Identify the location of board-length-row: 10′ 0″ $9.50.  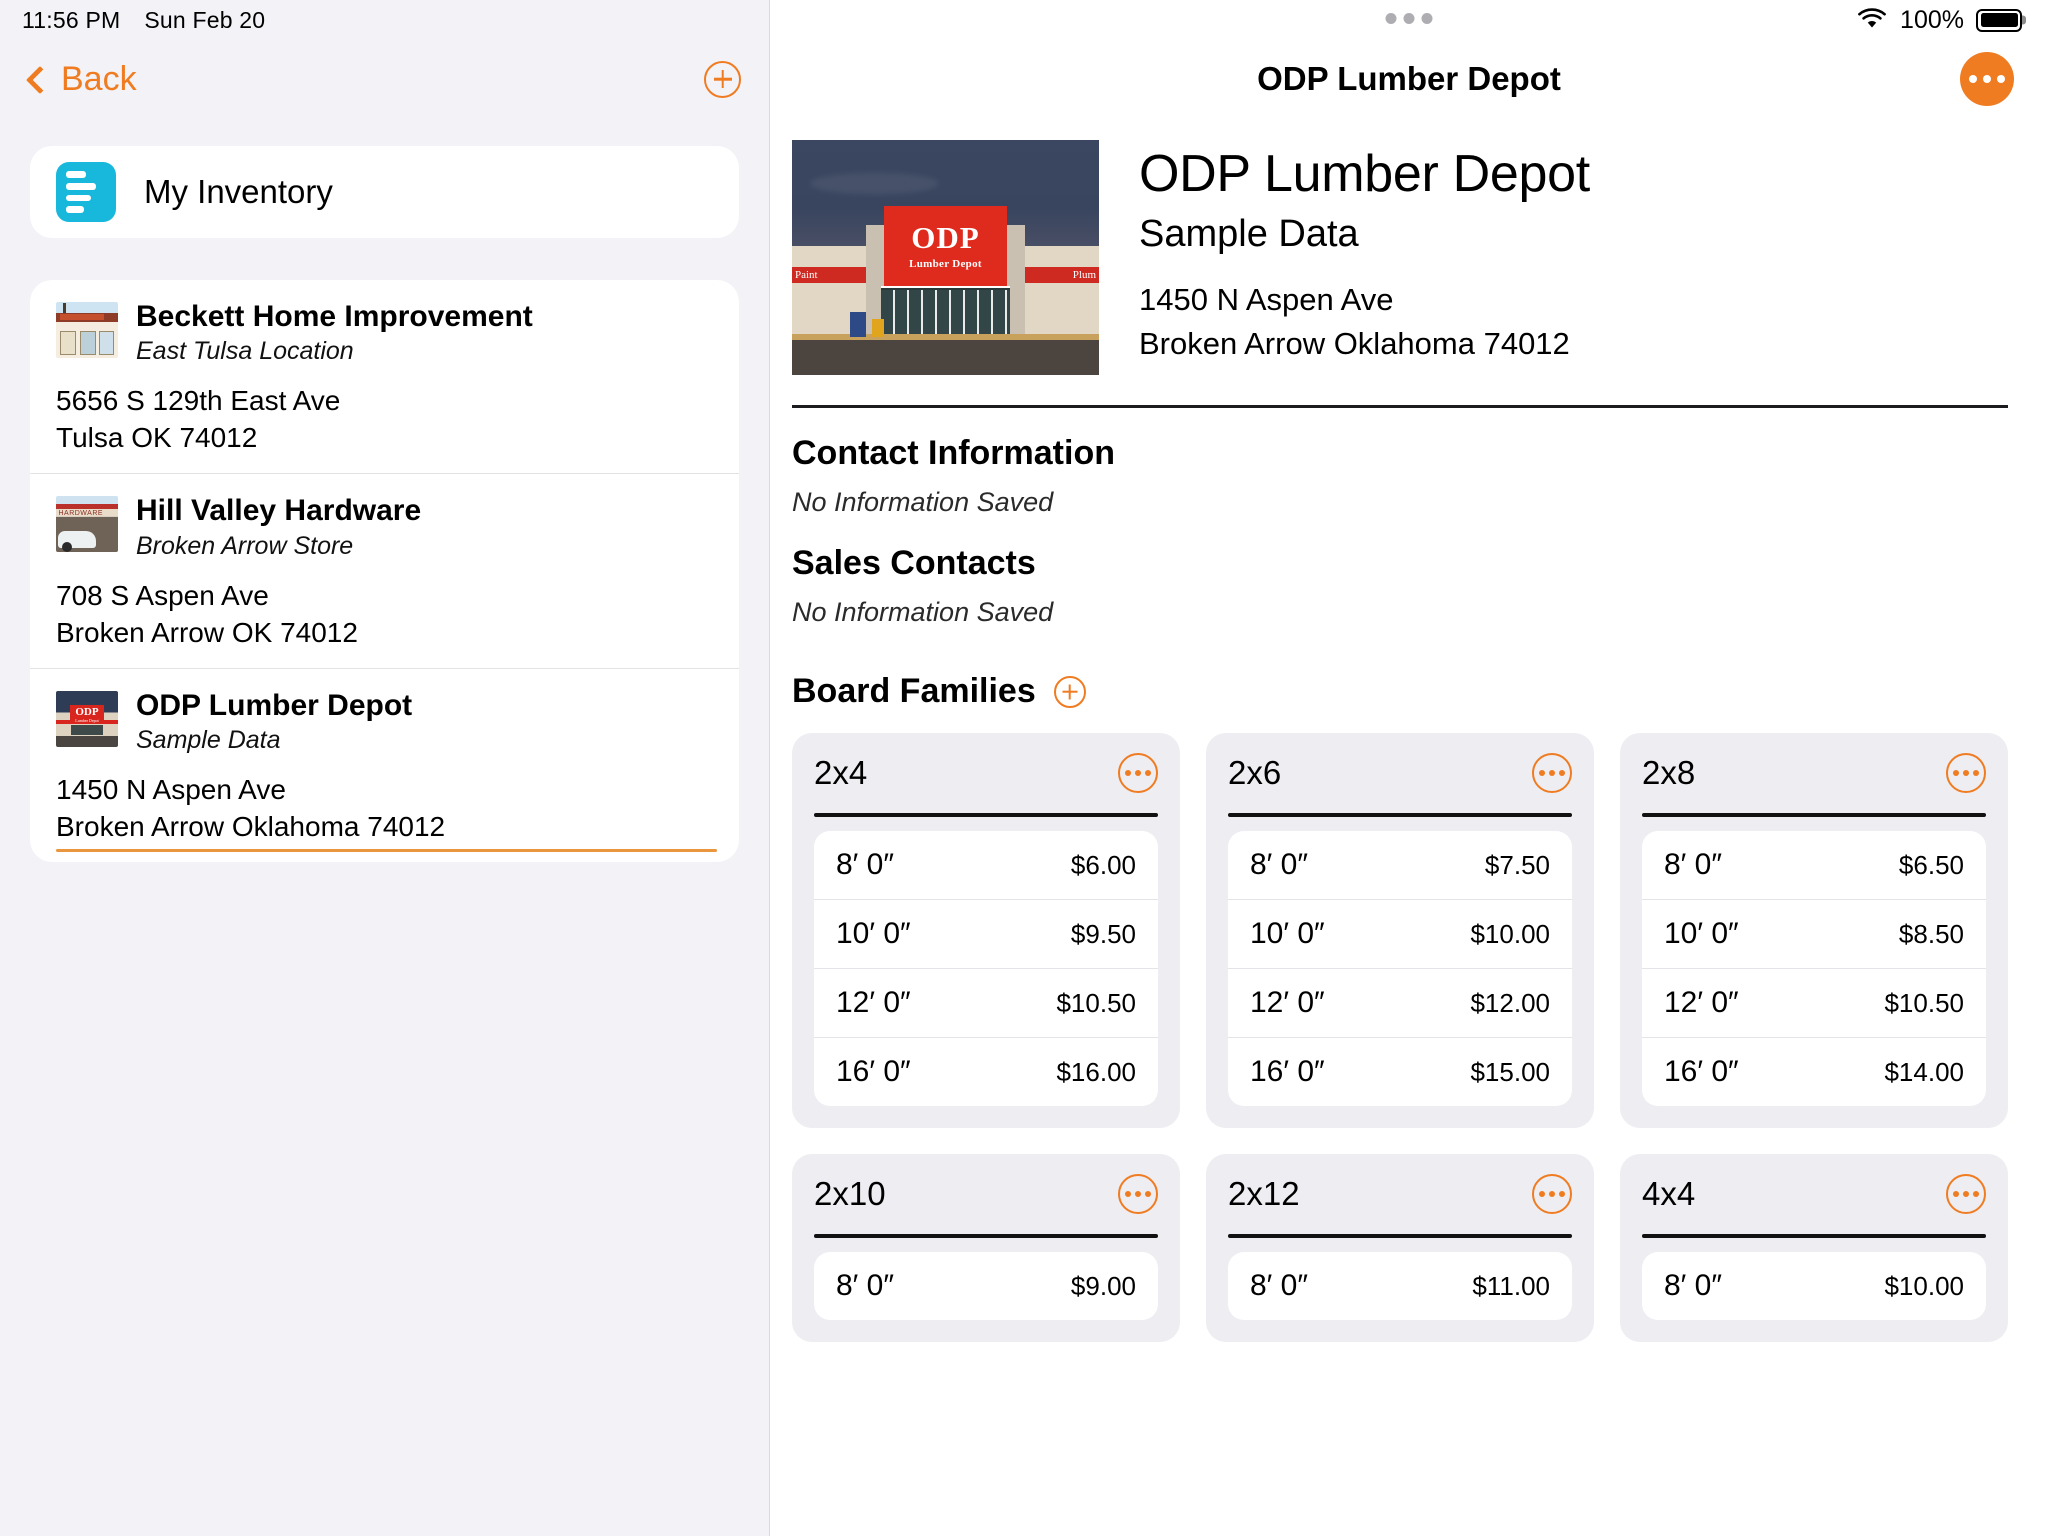
(986, 933).